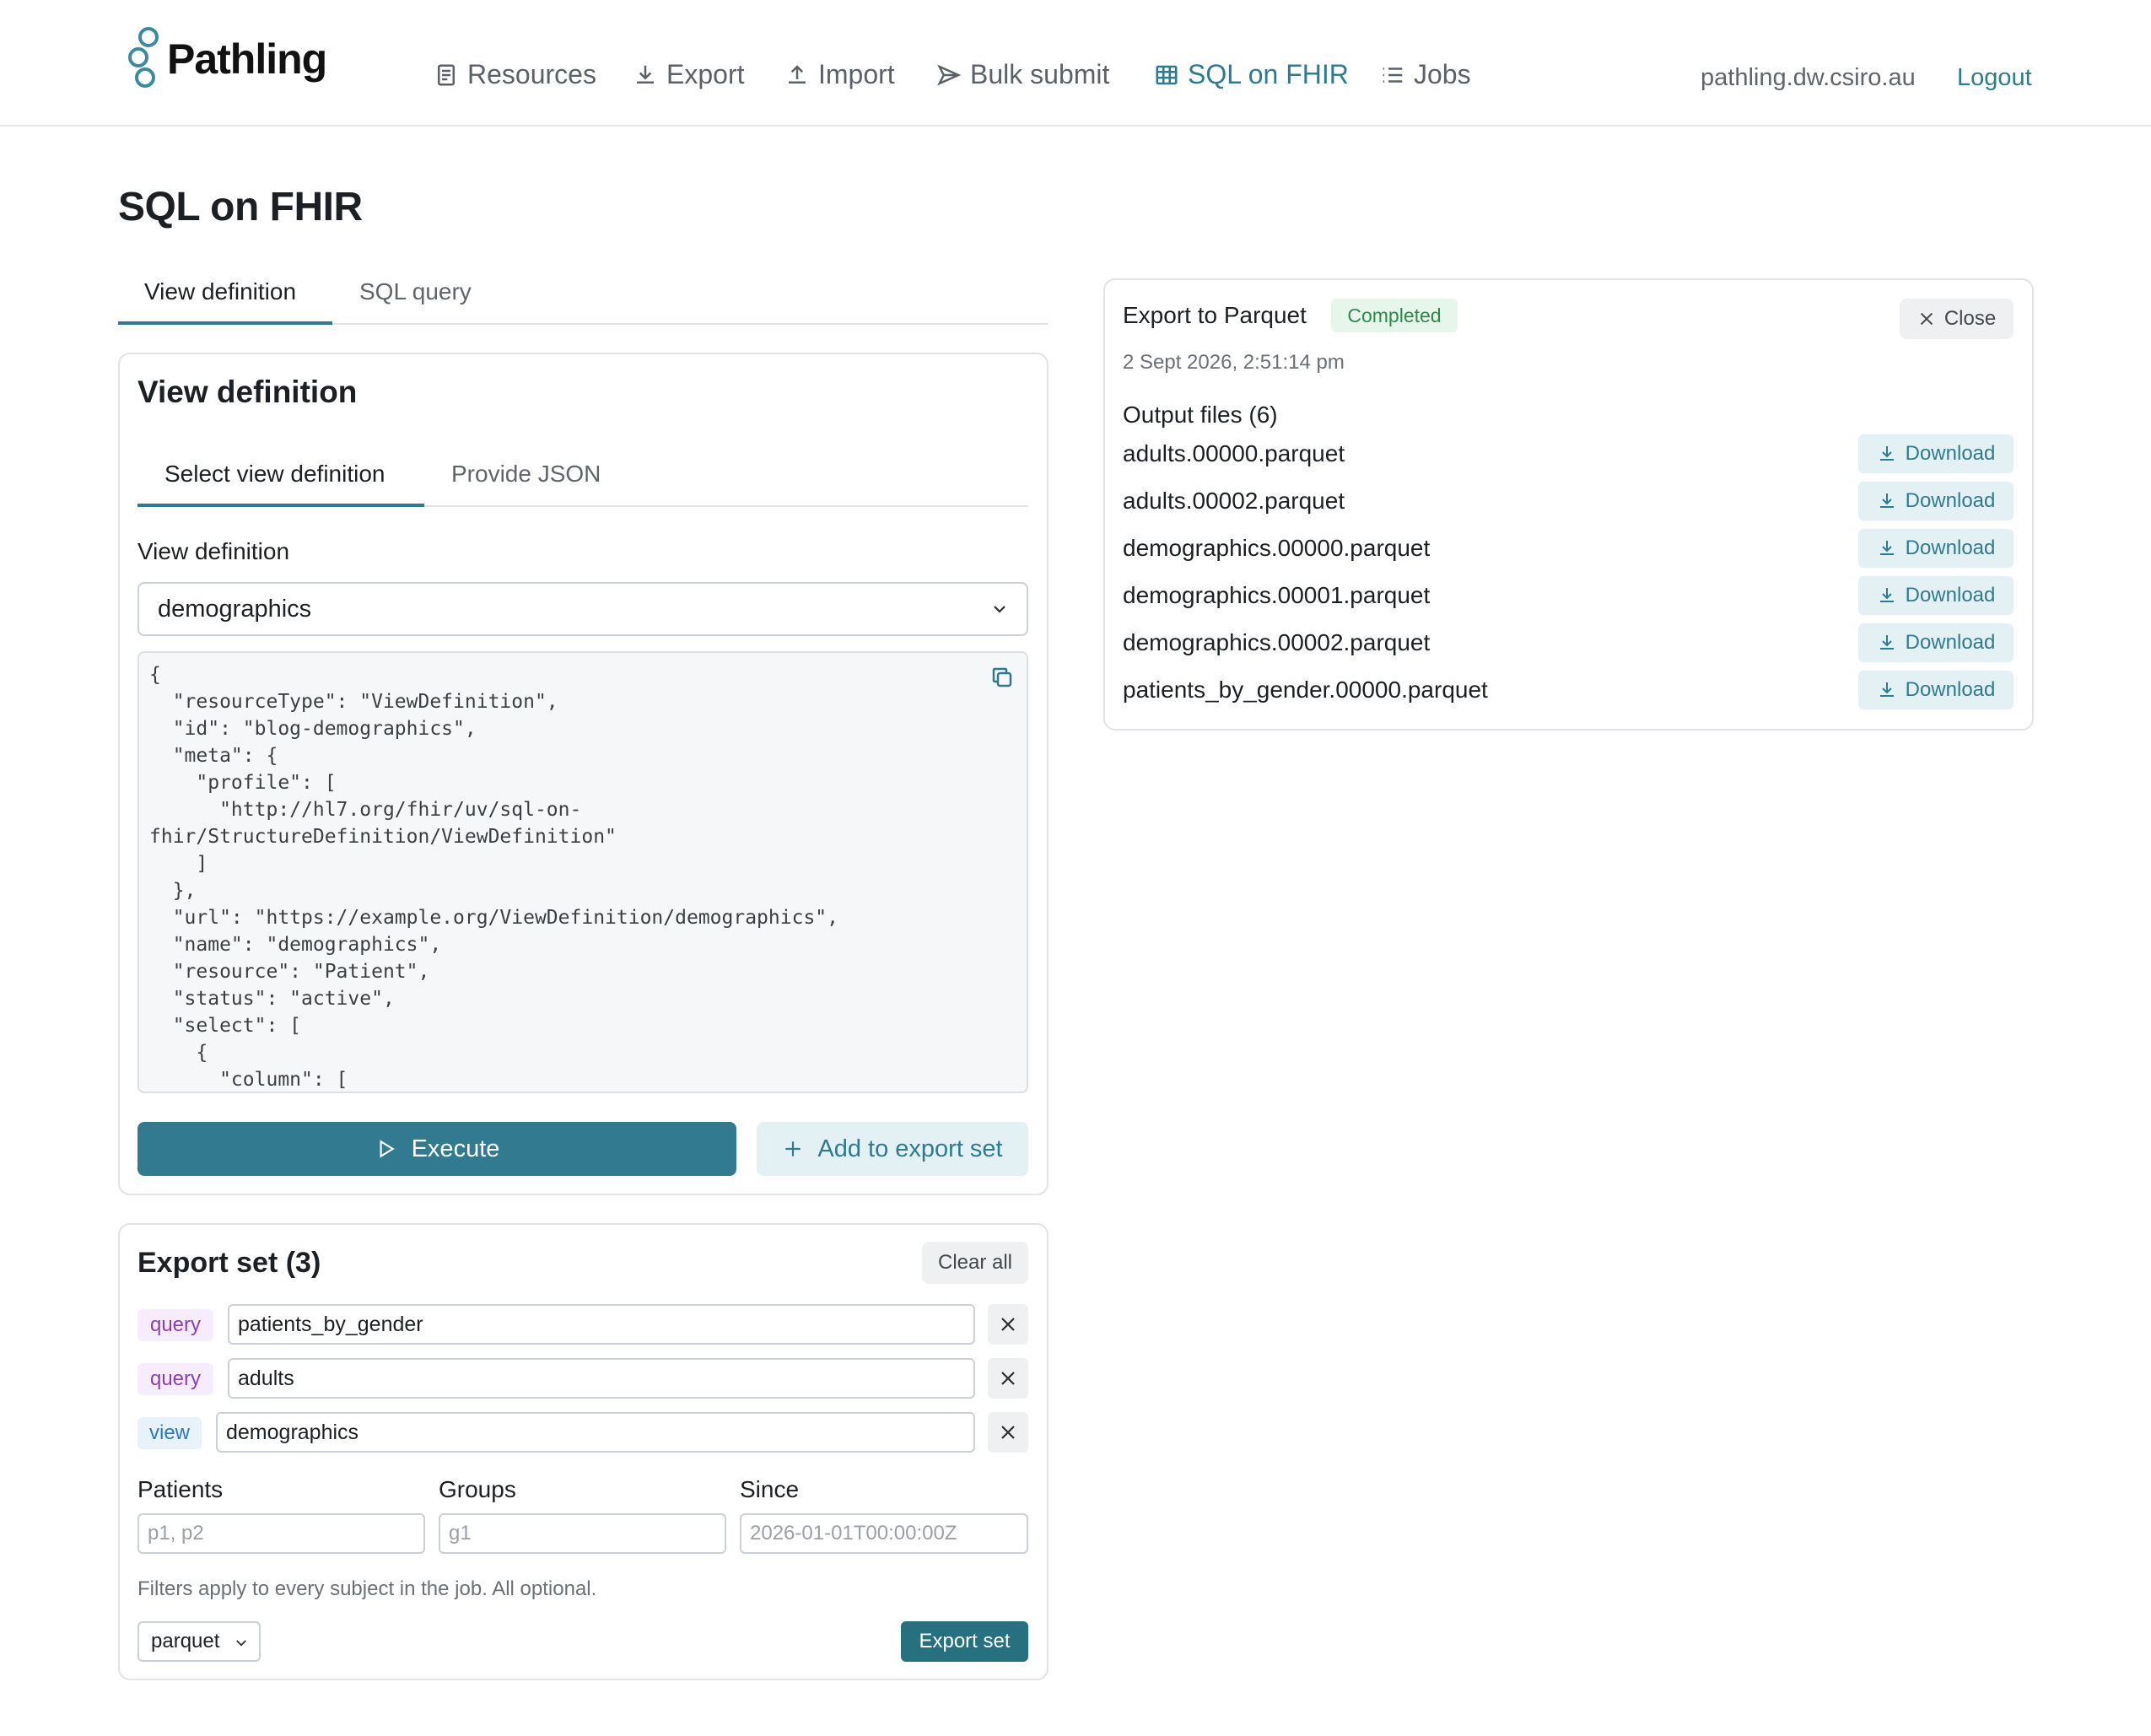  What do you see at coordinates (793, 1149) in the screenshot?
I see `plus-icon` at bounding box center [793, 1149].